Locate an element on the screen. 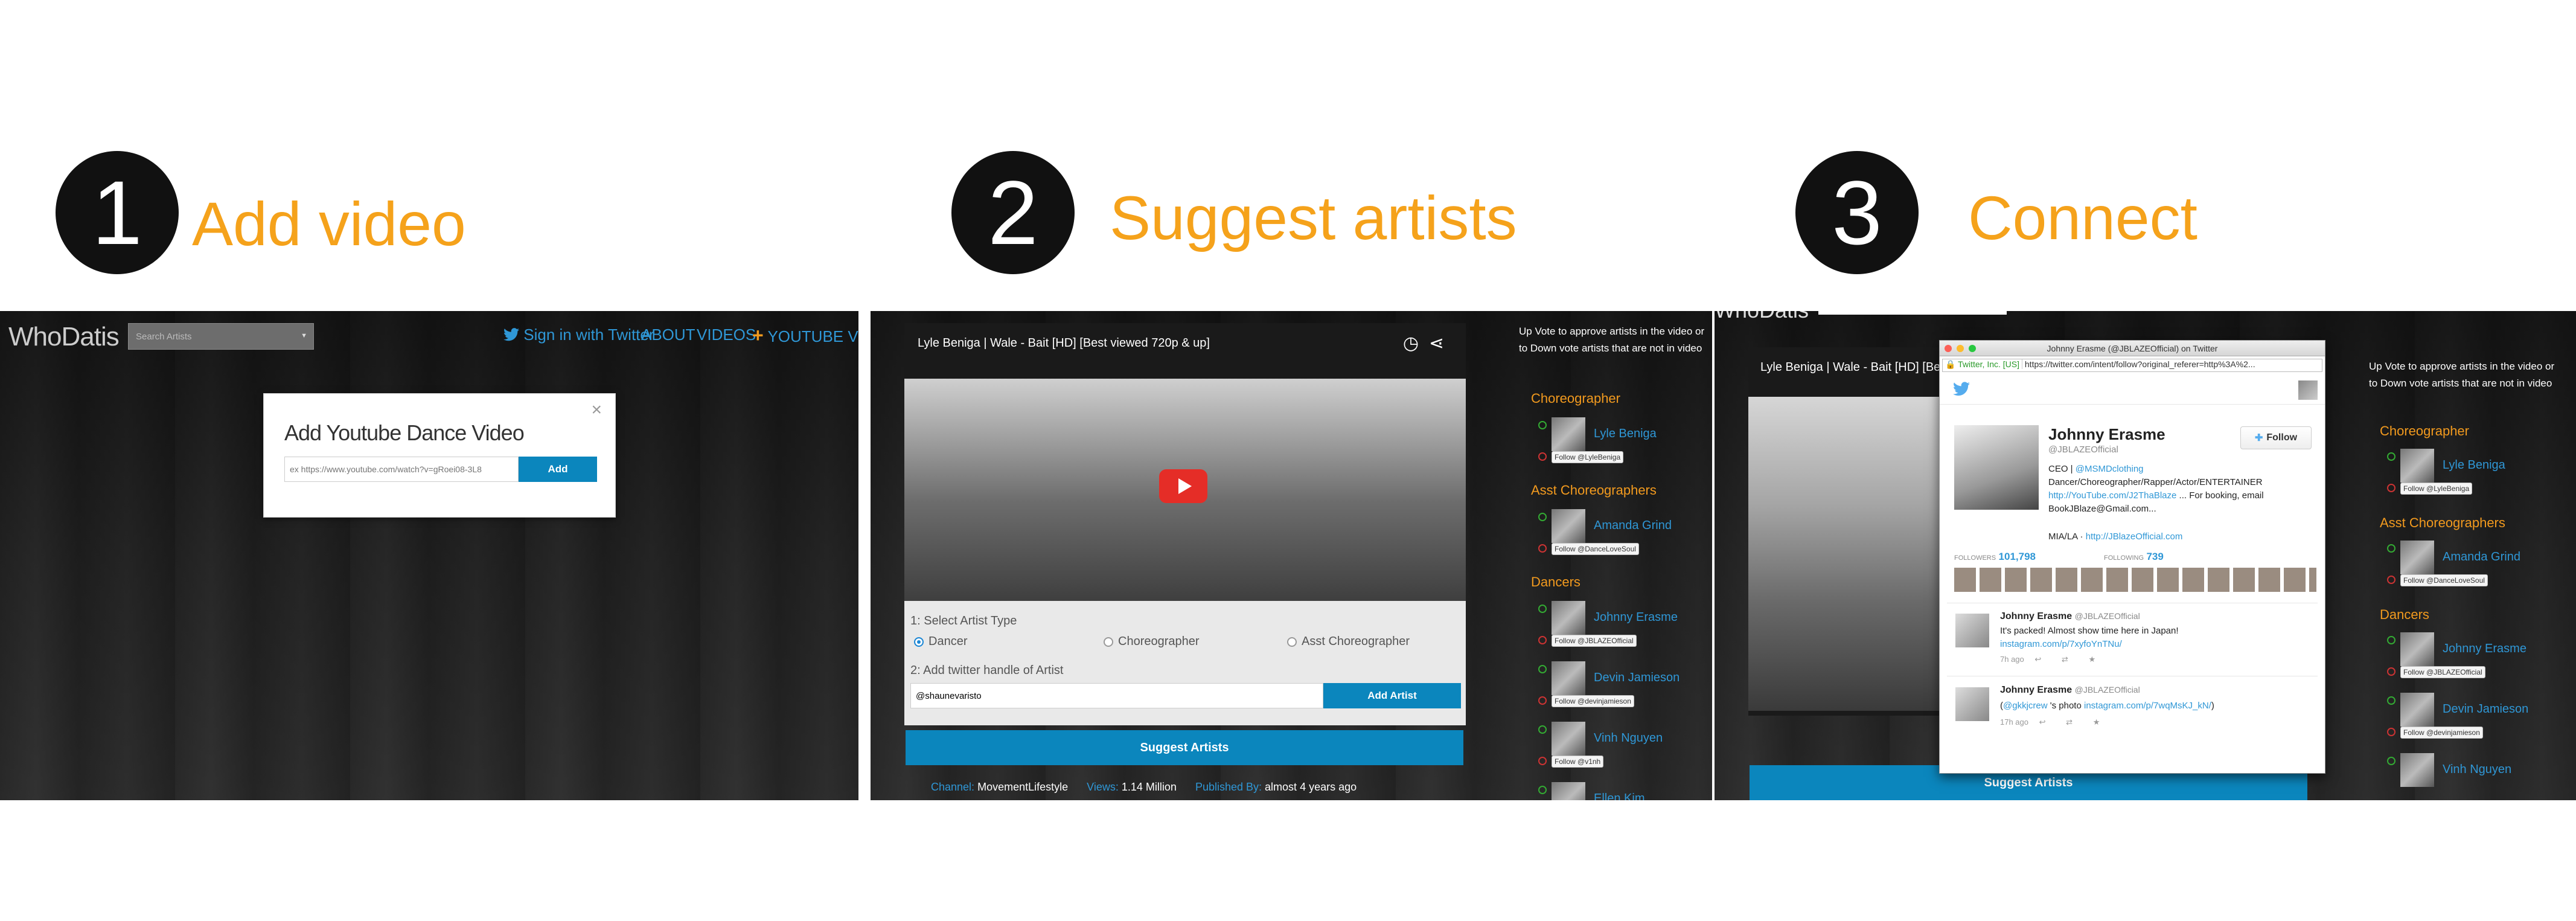 Image resolution: width=2576 pixels, height=921 pixels. twitter-handle-input is located at coordinates (1116, 695).